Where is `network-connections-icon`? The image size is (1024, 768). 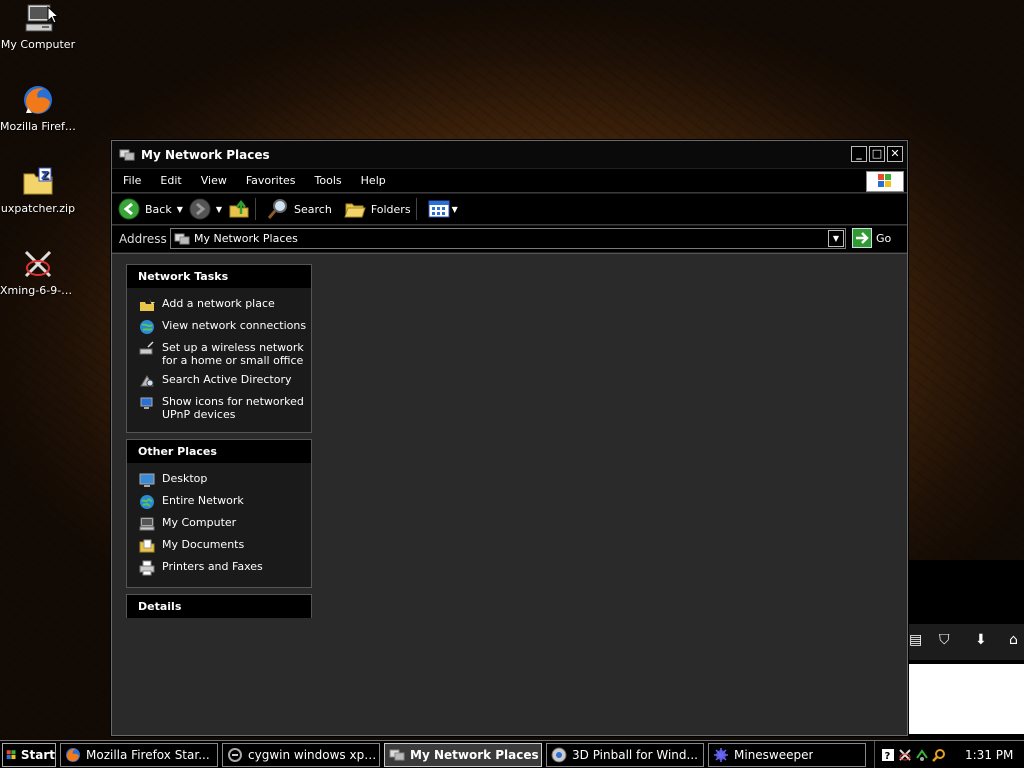
network-connections-icon is located at coordinates (147, 327).